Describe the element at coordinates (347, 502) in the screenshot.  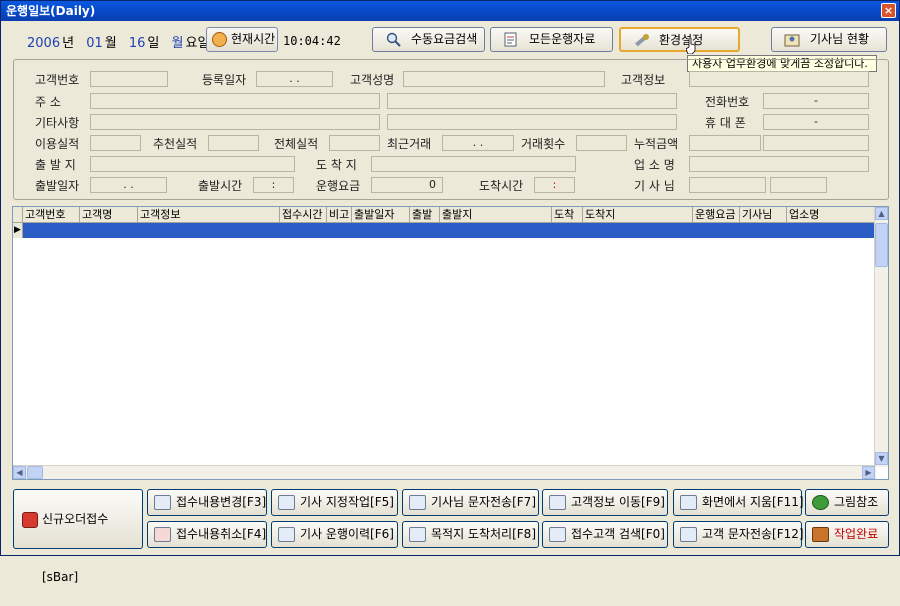
I see `assign-driver-label: 기사 지정작업[F5]` at that location.